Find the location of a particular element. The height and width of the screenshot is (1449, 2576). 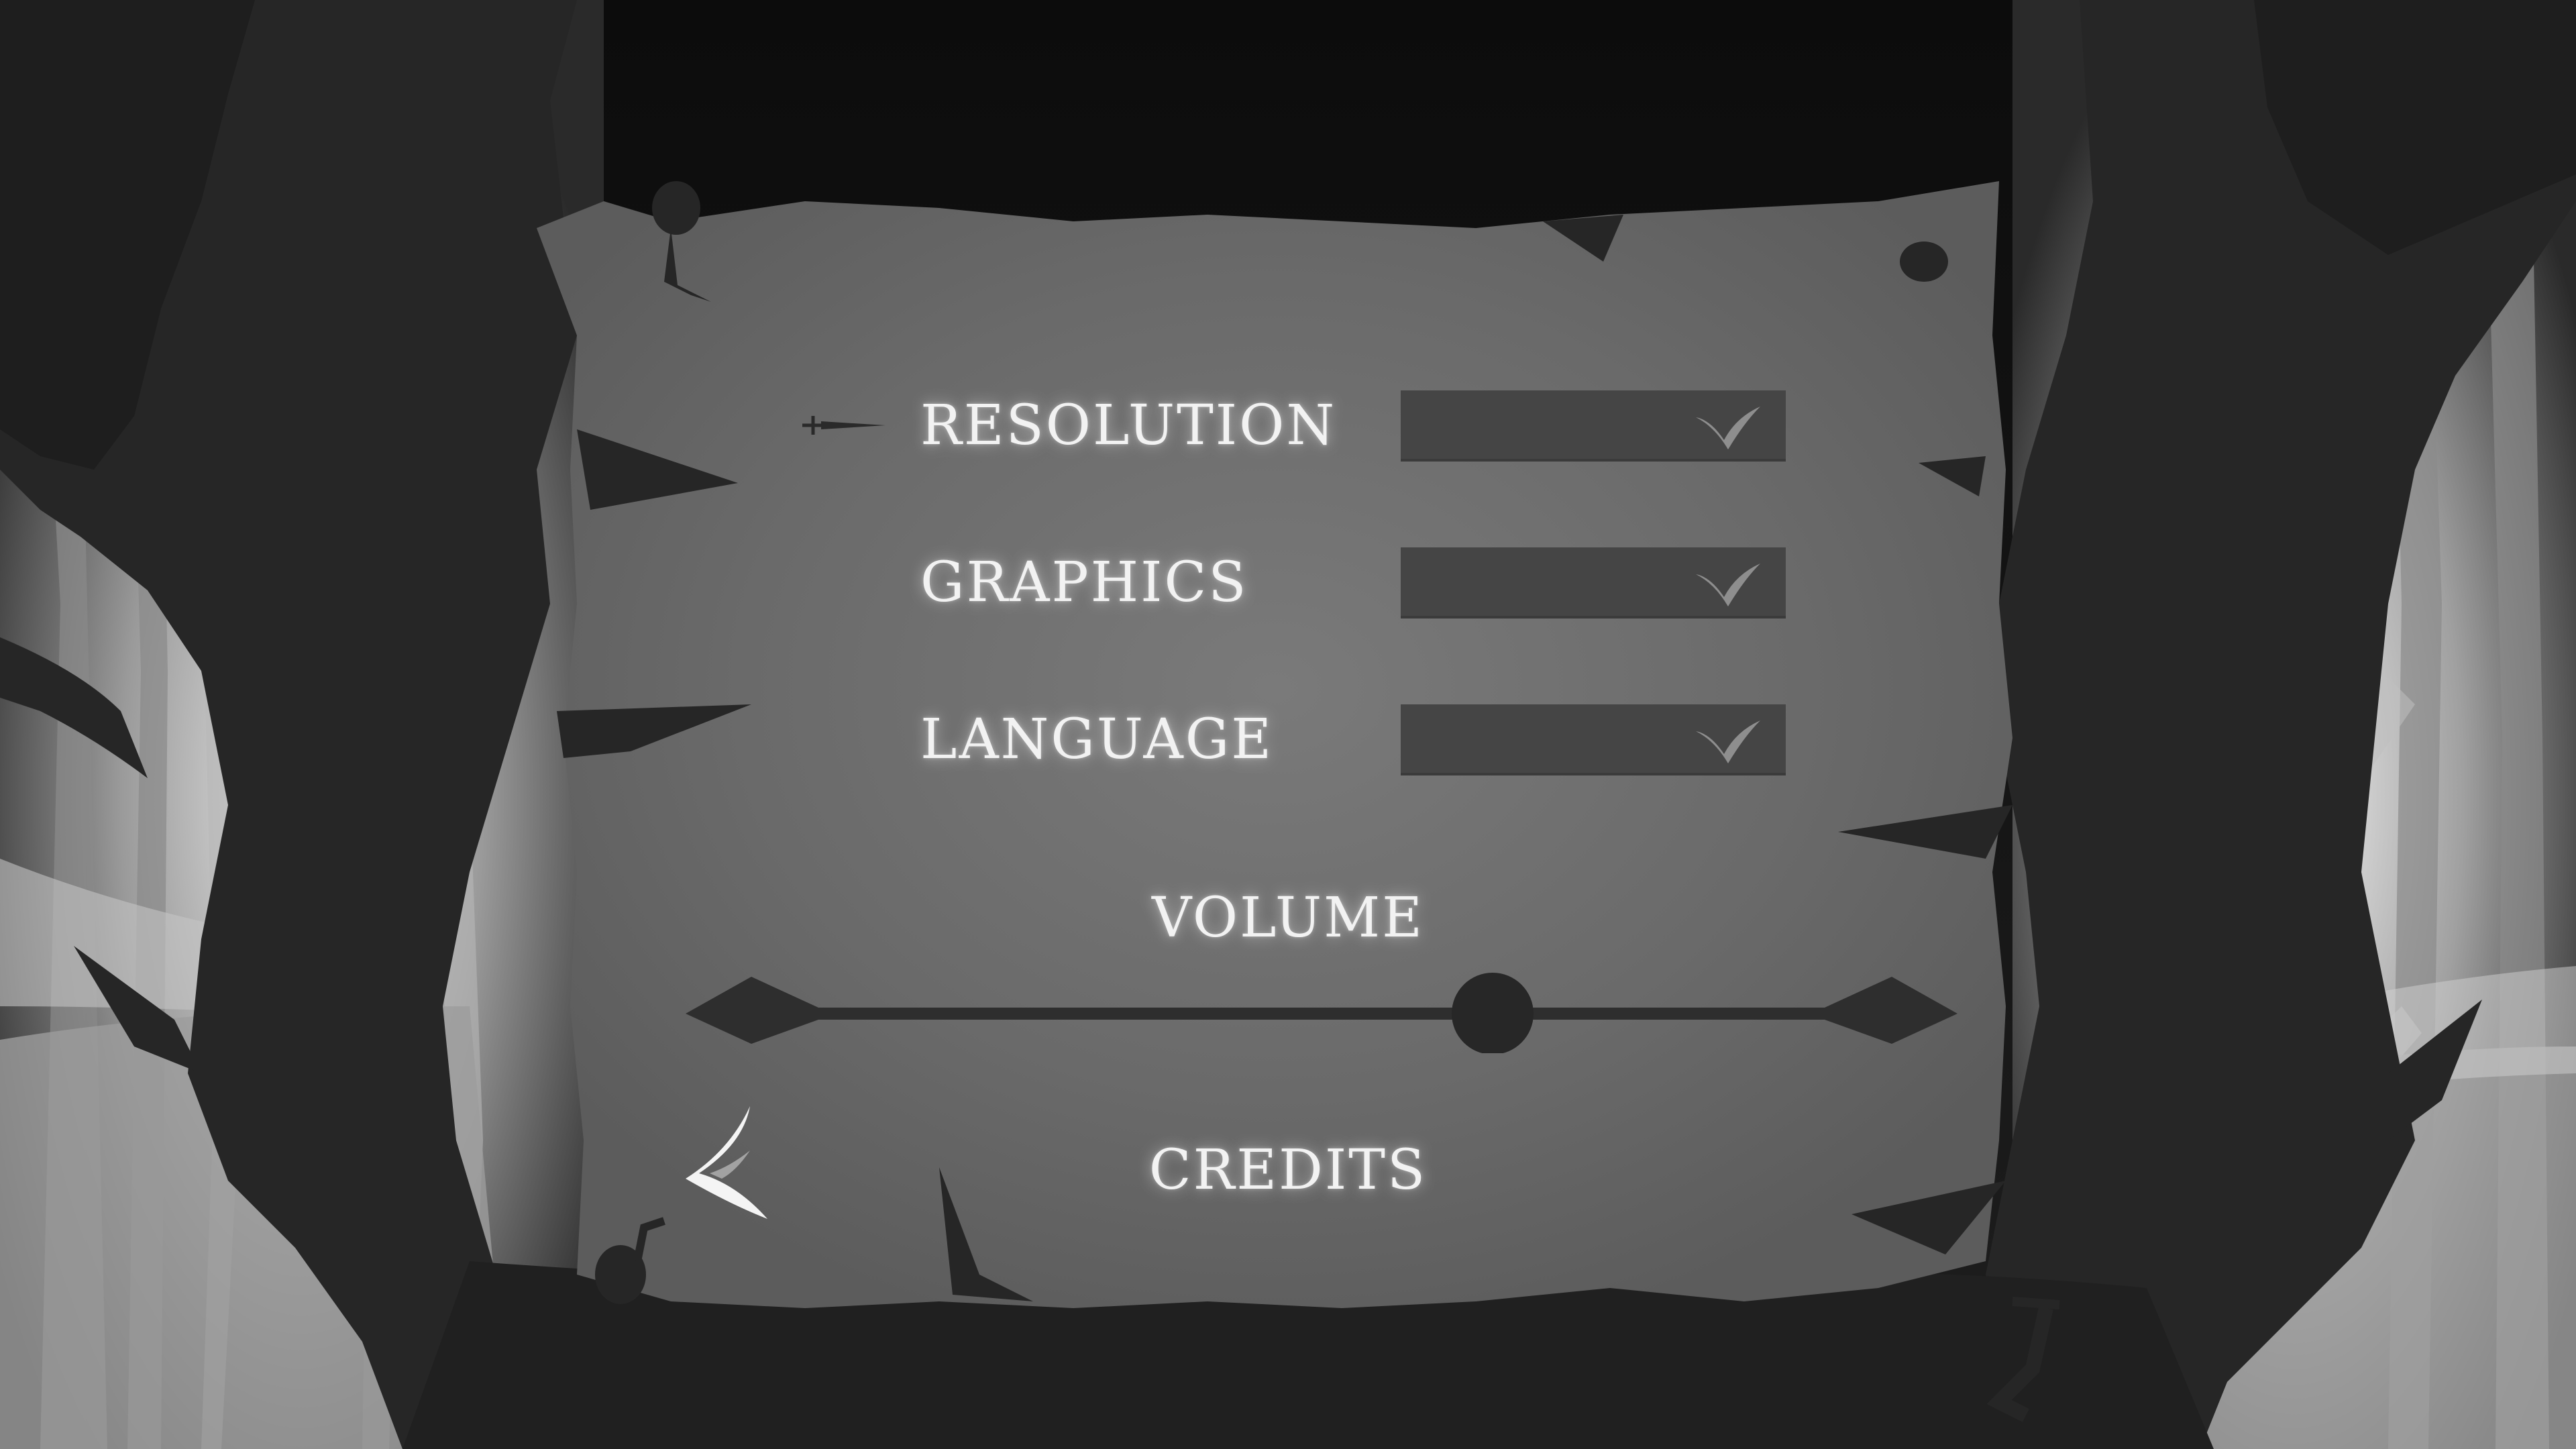

resolution-dropdown is located at coordinates (1593, 426).